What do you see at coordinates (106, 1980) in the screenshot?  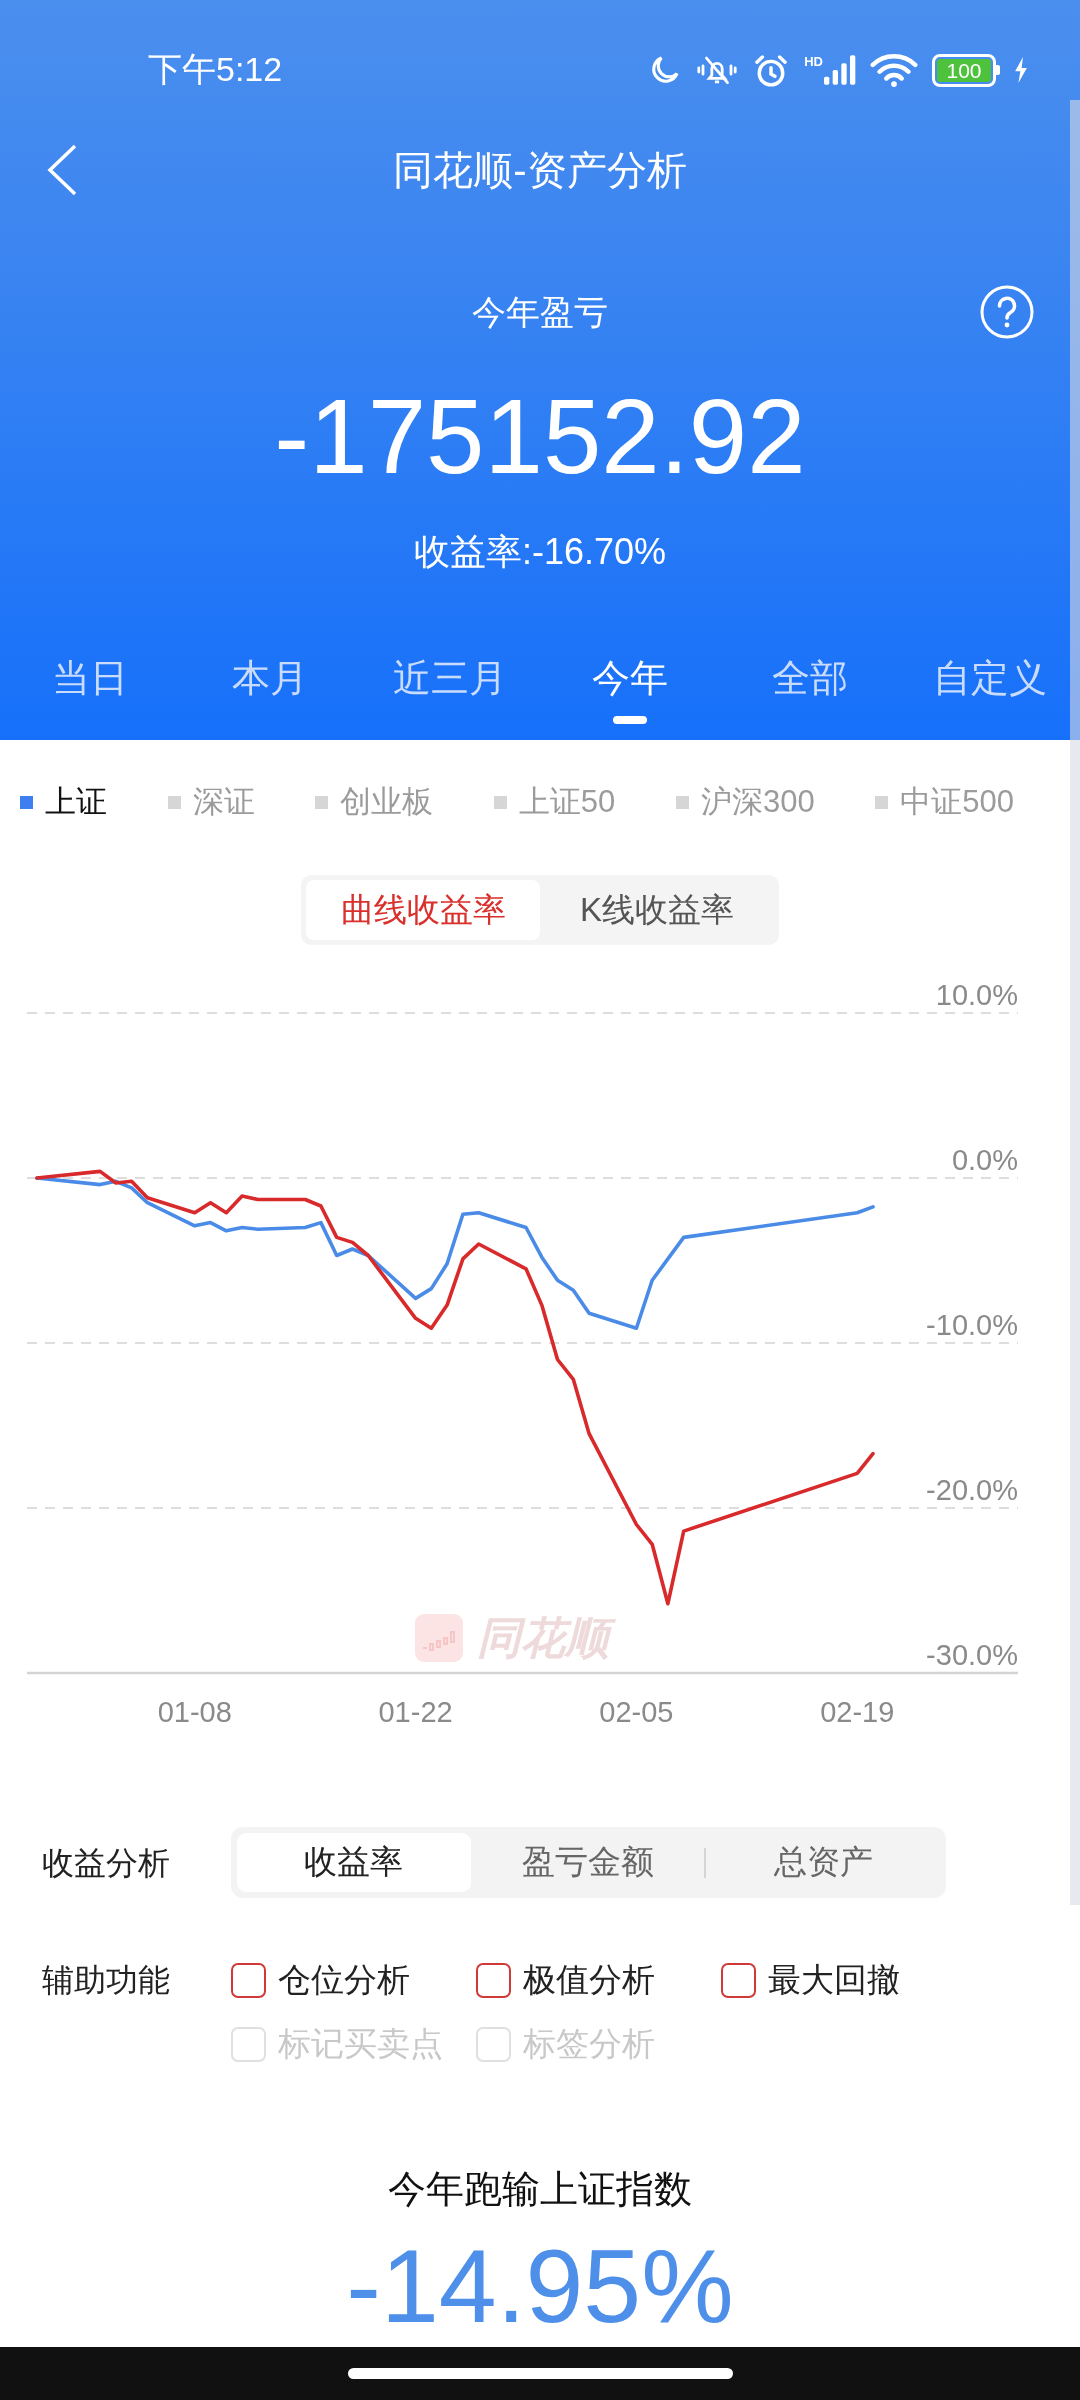 I see `aux-functions-label: 辅助功能` at bounding box center [106, 1980].